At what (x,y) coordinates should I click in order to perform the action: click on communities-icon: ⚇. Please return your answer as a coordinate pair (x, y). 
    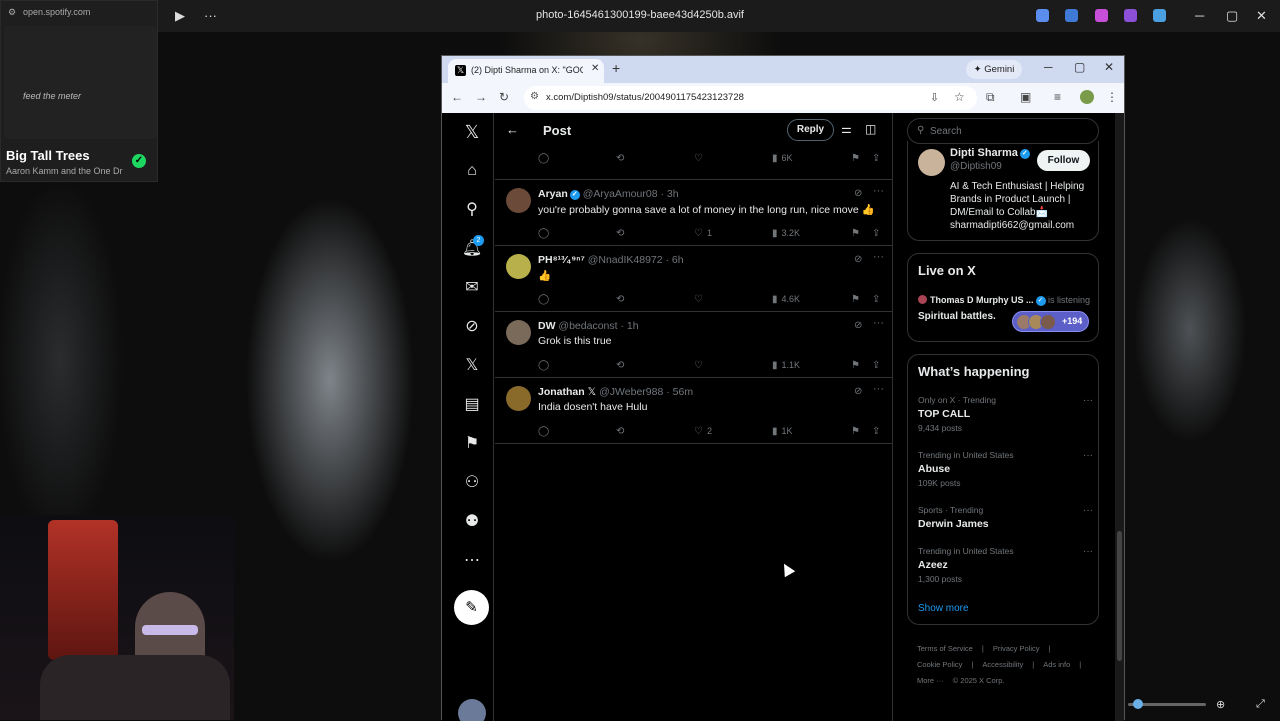
    Looking at the image, I should click on (472, 483).